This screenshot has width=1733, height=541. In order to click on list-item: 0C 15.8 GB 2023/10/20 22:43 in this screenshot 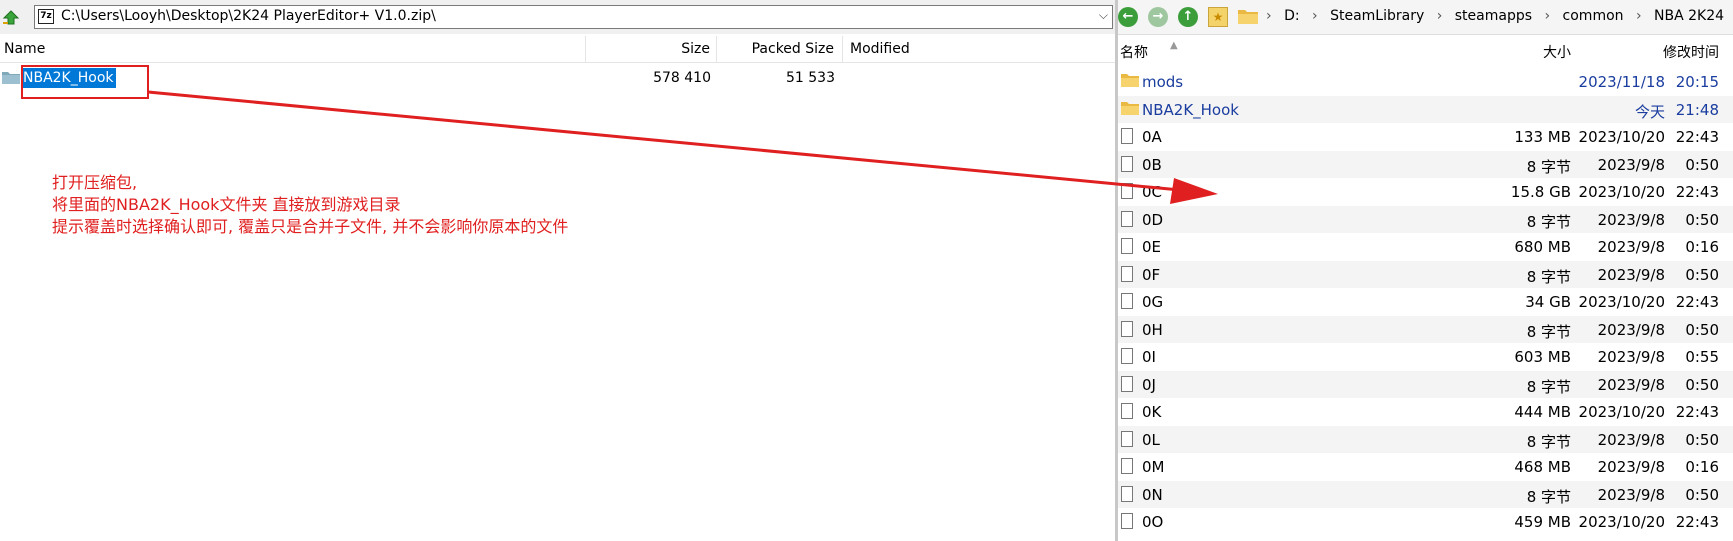, I will do `click(1425, 192)`.